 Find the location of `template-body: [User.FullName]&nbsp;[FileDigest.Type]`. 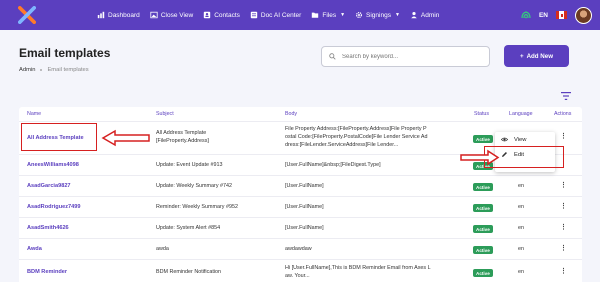

template-body: [User.FullName]&nbsp;[FileDigest.Type] is located at coordinates (333, 165).